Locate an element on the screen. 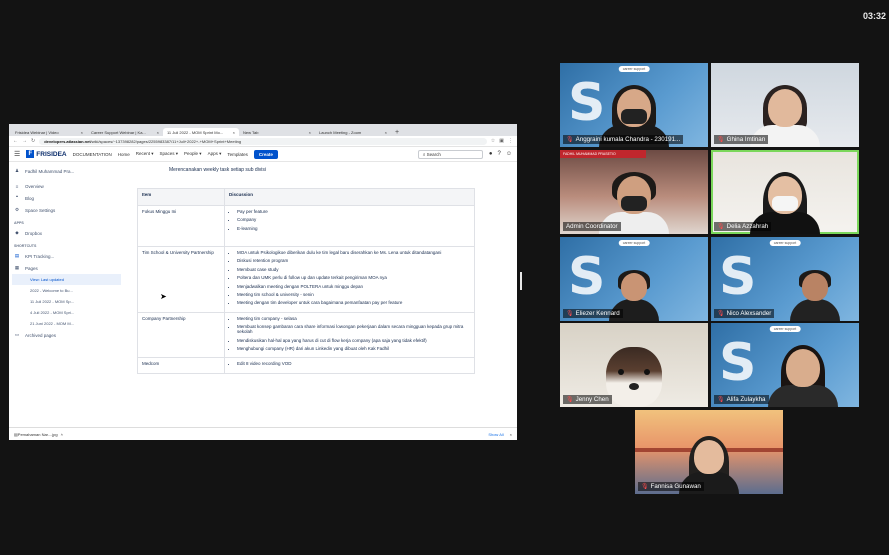 This screenshot has height=555, width=889. video-tile: S career support 🎙 Nico Alexsander is located at coordinates (785, 279).